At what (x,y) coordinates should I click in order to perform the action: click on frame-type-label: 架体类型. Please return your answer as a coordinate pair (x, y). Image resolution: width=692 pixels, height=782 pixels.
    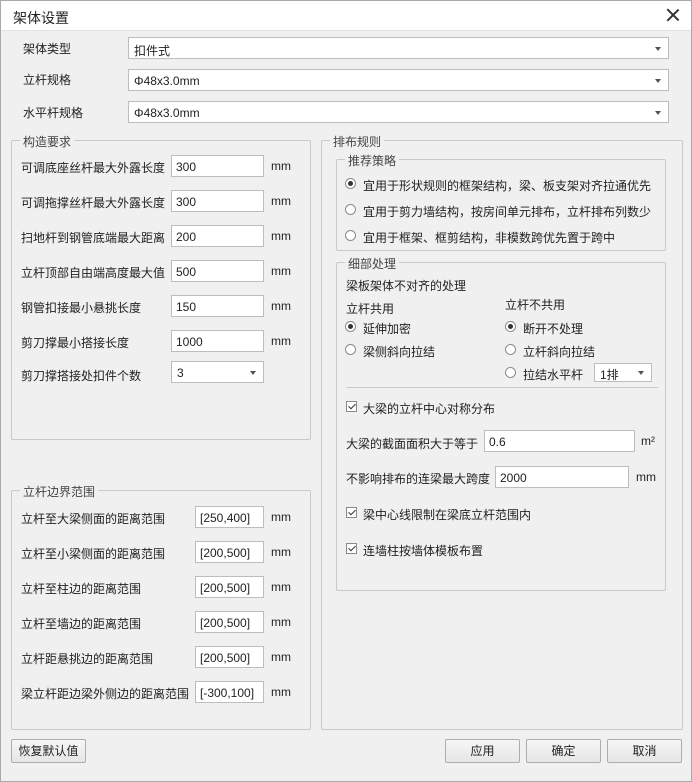
    Looking at the image, I should click on (47, 49).